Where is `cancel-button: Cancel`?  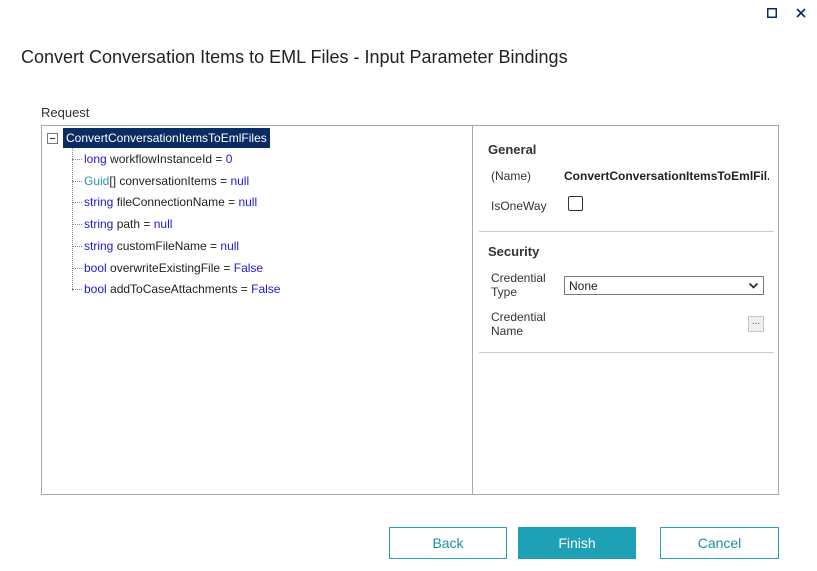
cancel-button: Cancel is located at coordinates (719, 543).